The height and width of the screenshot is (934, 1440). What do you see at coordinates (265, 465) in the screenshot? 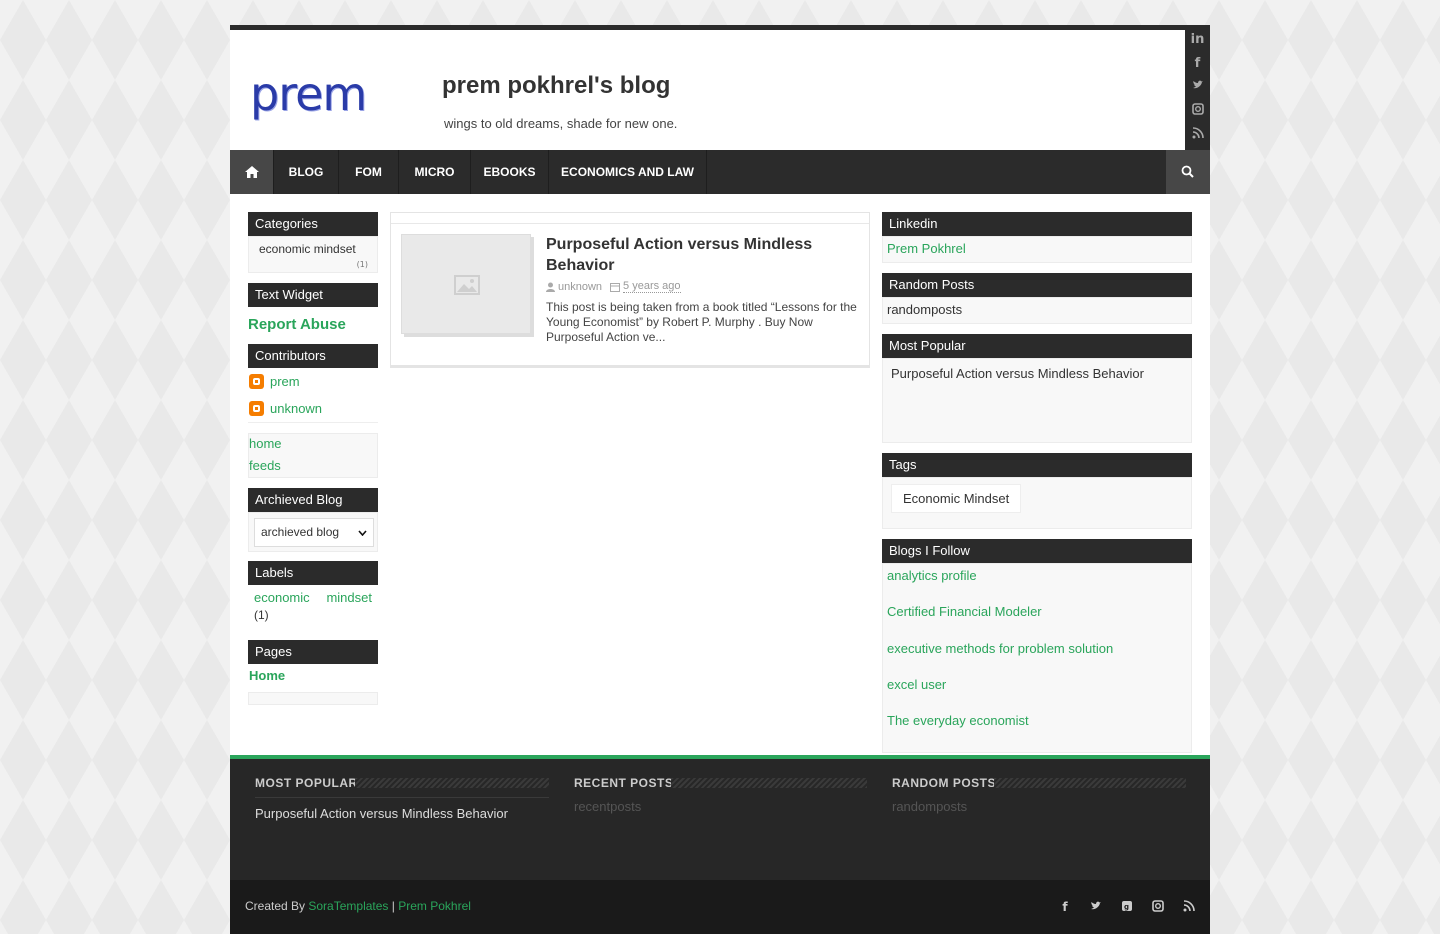
I see `link-feeds: feeds` at bounding box center [265, 465].